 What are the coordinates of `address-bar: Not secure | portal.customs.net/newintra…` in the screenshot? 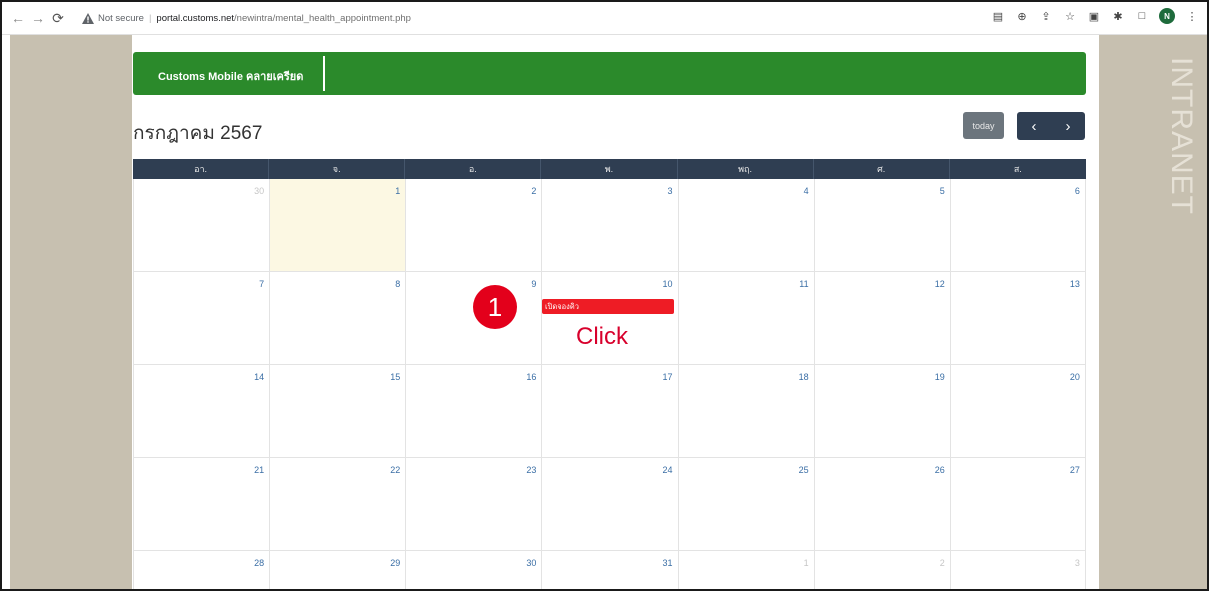 It's located at (246, 18).